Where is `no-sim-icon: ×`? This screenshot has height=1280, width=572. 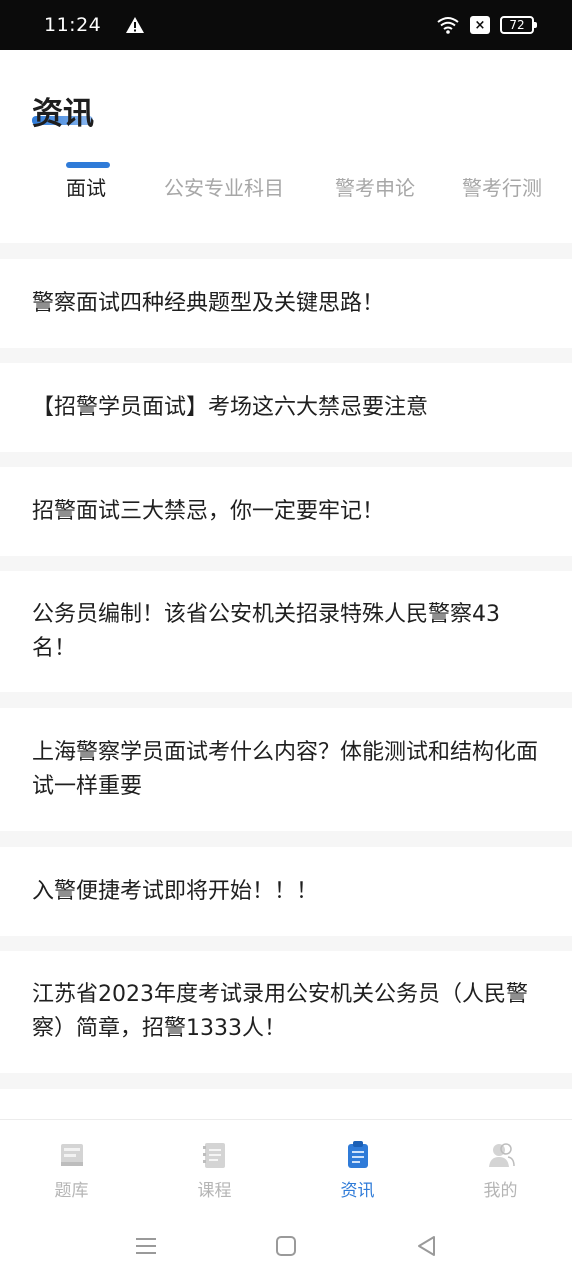 no-sim-icon: × is located at coordinates (480, 25).